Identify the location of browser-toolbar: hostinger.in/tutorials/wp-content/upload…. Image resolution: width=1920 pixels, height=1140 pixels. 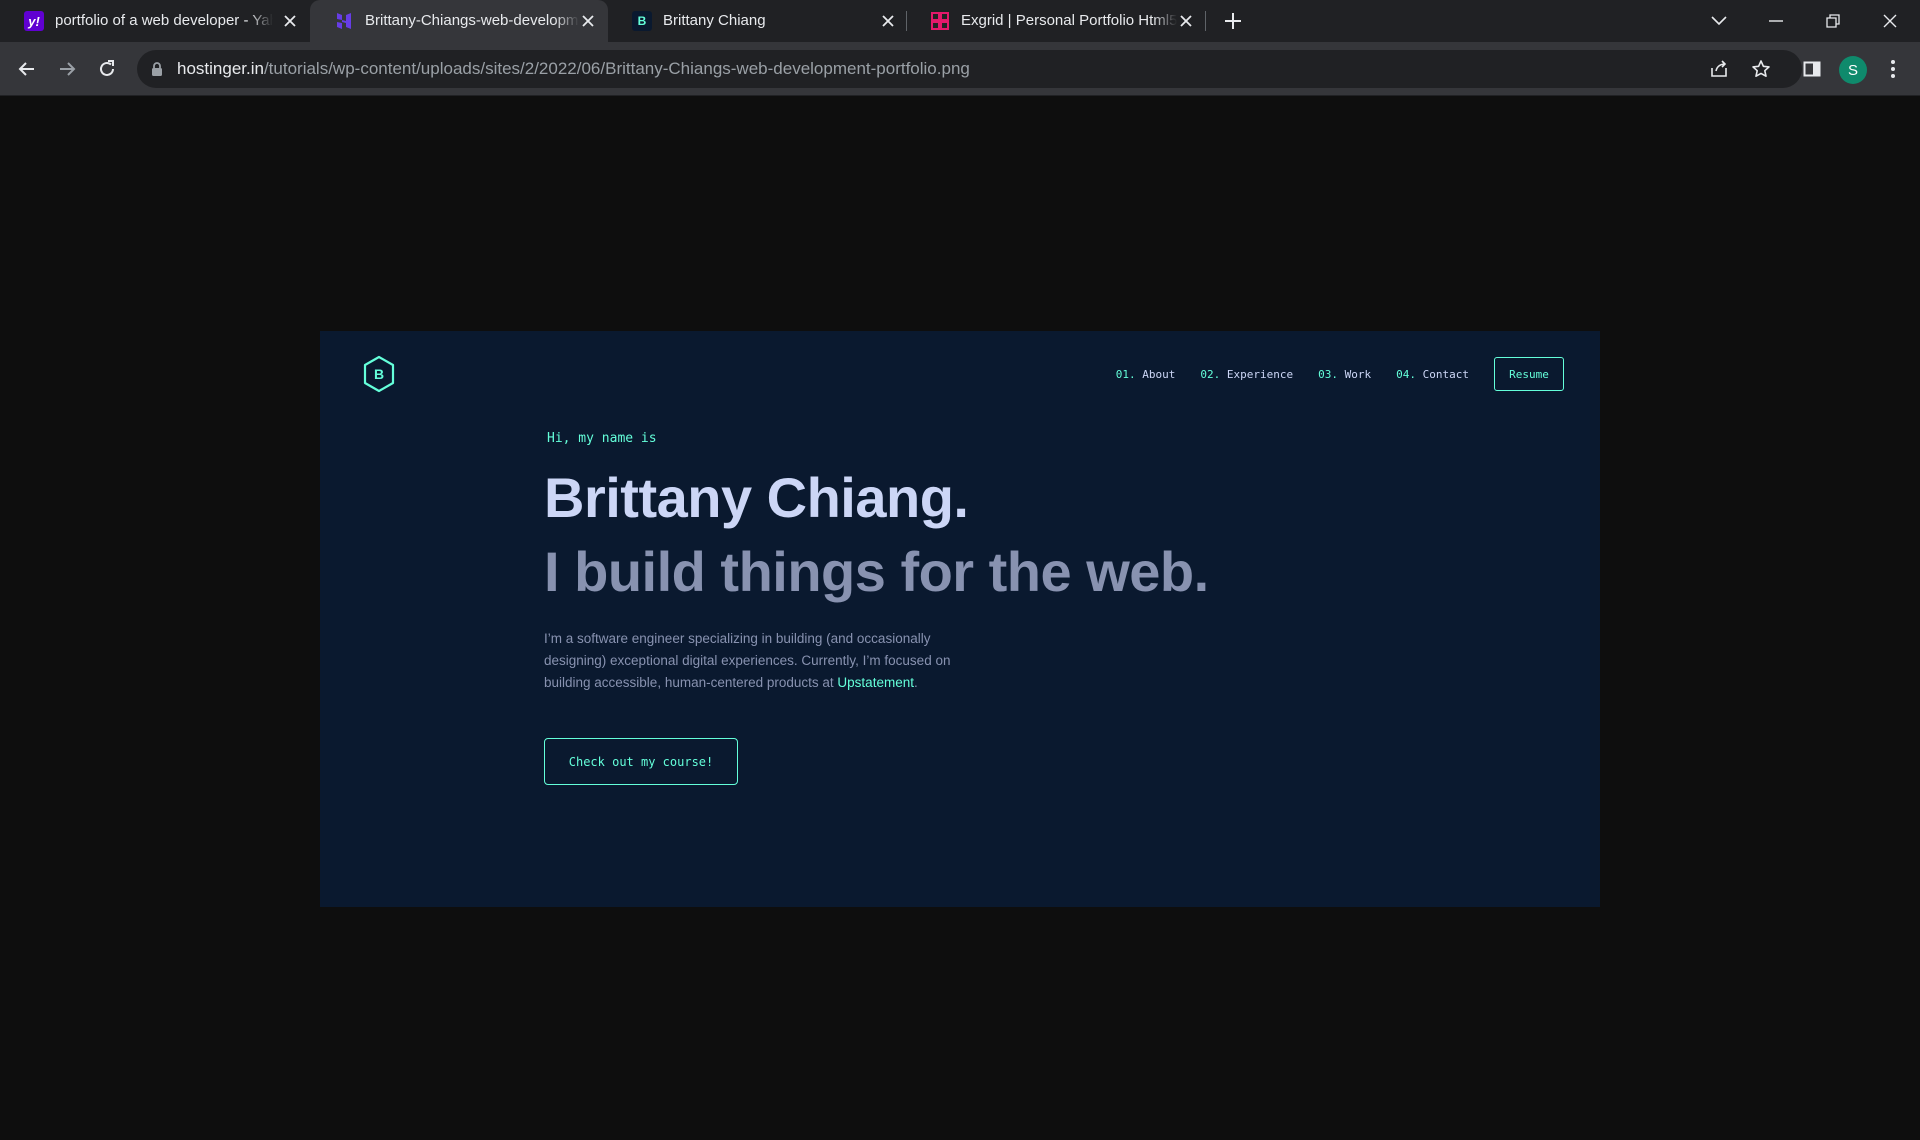
(960, 69).